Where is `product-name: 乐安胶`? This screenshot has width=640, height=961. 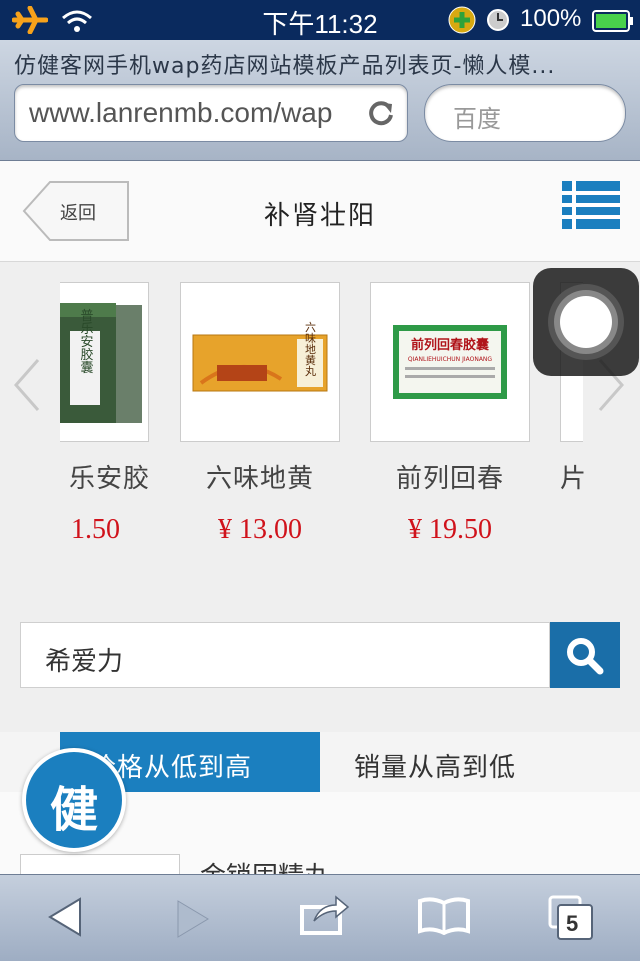
product-name: 乐安胶 is located at coordinates (80, 476).